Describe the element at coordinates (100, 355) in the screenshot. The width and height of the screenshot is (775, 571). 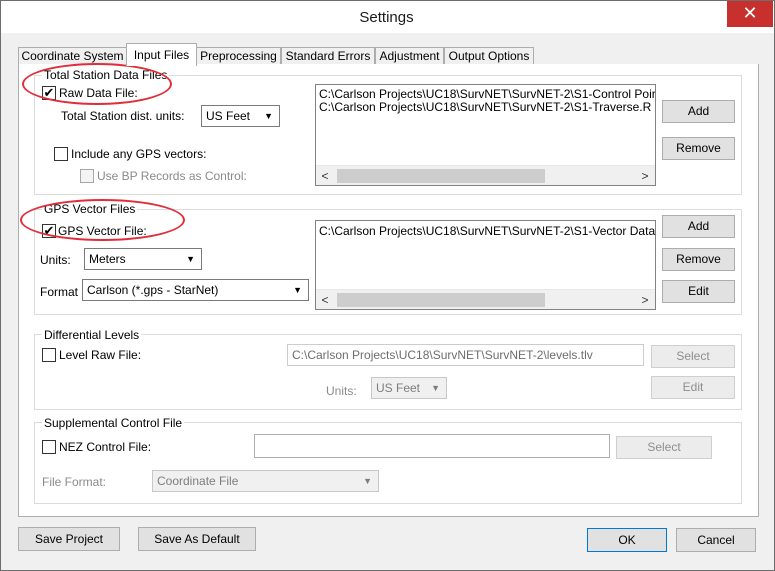
I see `level-raw-label: Level Raw File:` at that location.